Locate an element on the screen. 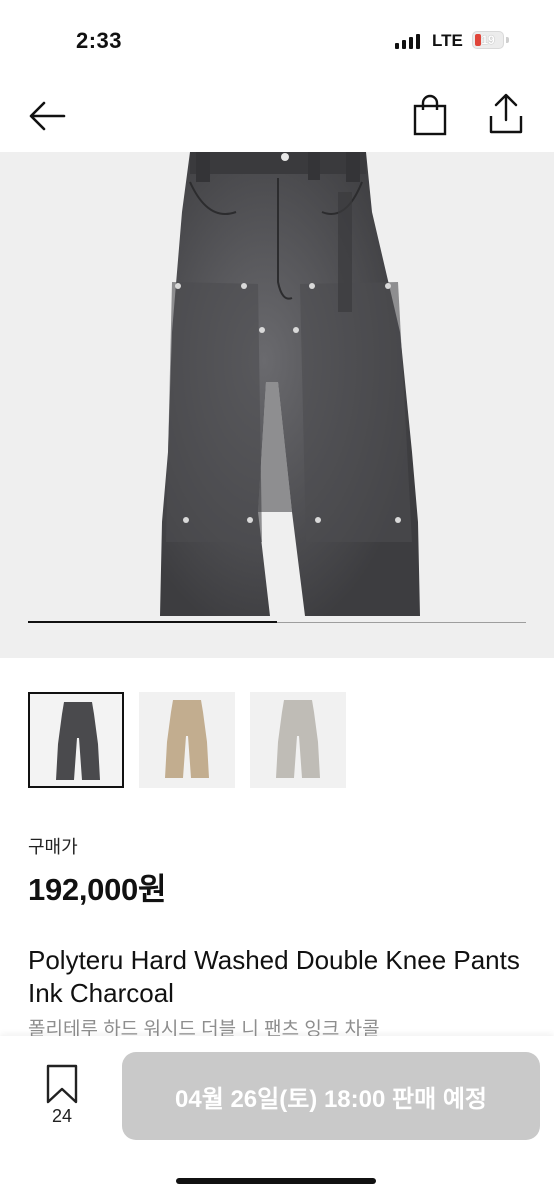 The image size is (554, 1200). color-variant-thumbnails is located at coordinates (193, 741).